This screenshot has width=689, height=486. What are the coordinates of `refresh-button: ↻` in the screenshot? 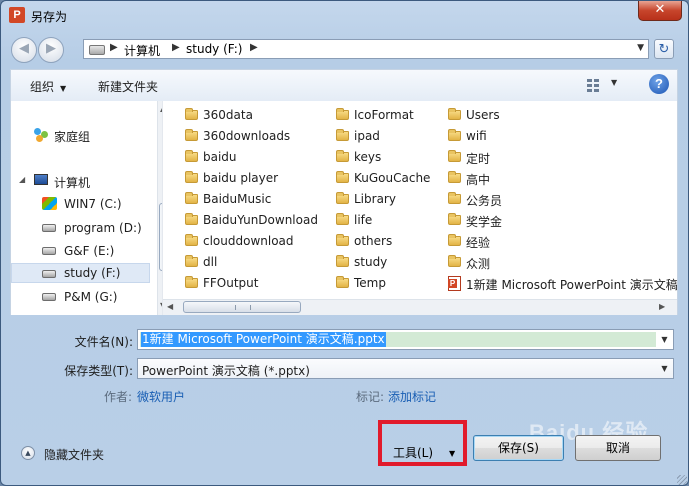 It's located at (664, 49).